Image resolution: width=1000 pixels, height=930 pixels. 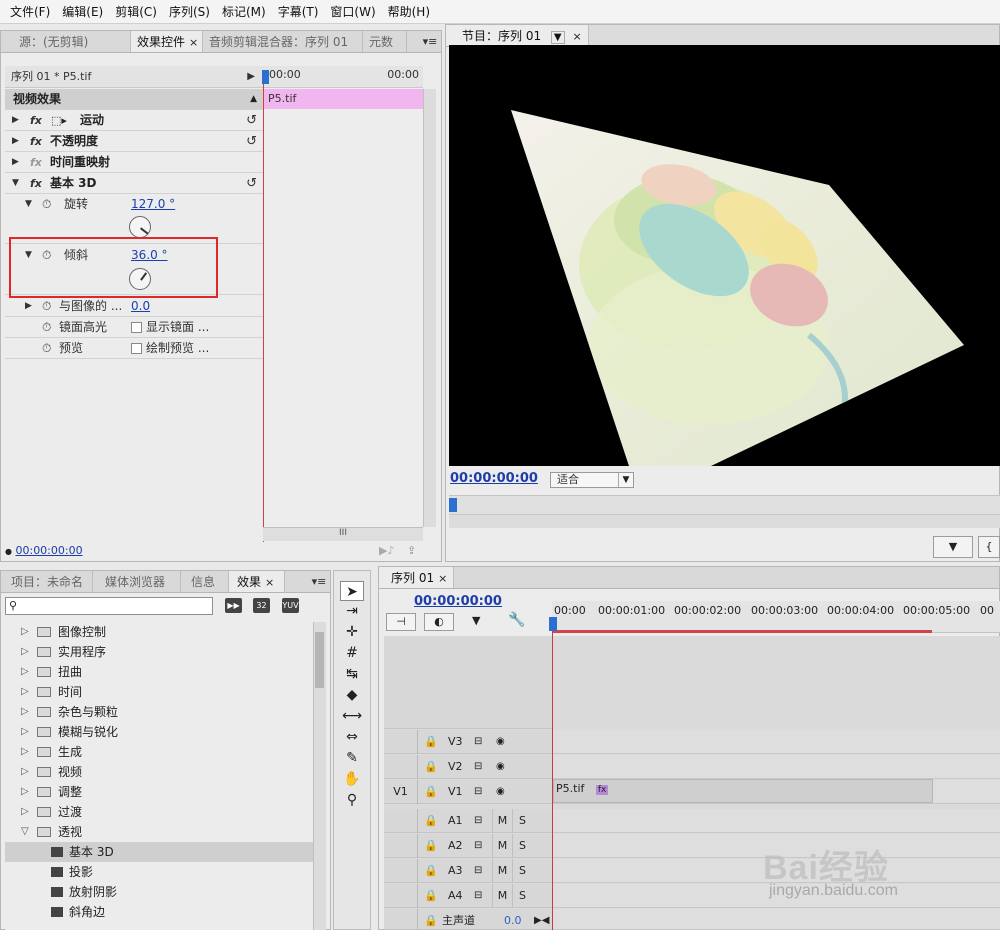 I want to click on effects-folder-item: ▷ 过渡, so click(x=160, y=812).